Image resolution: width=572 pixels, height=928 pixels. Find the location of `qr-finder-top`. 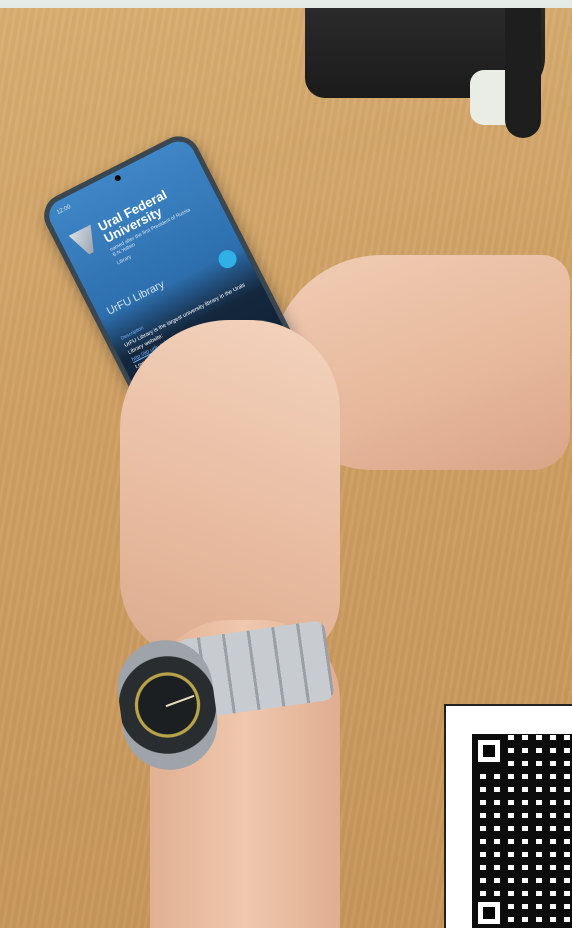

qr-finder-top is located at coordinates (489, 751).